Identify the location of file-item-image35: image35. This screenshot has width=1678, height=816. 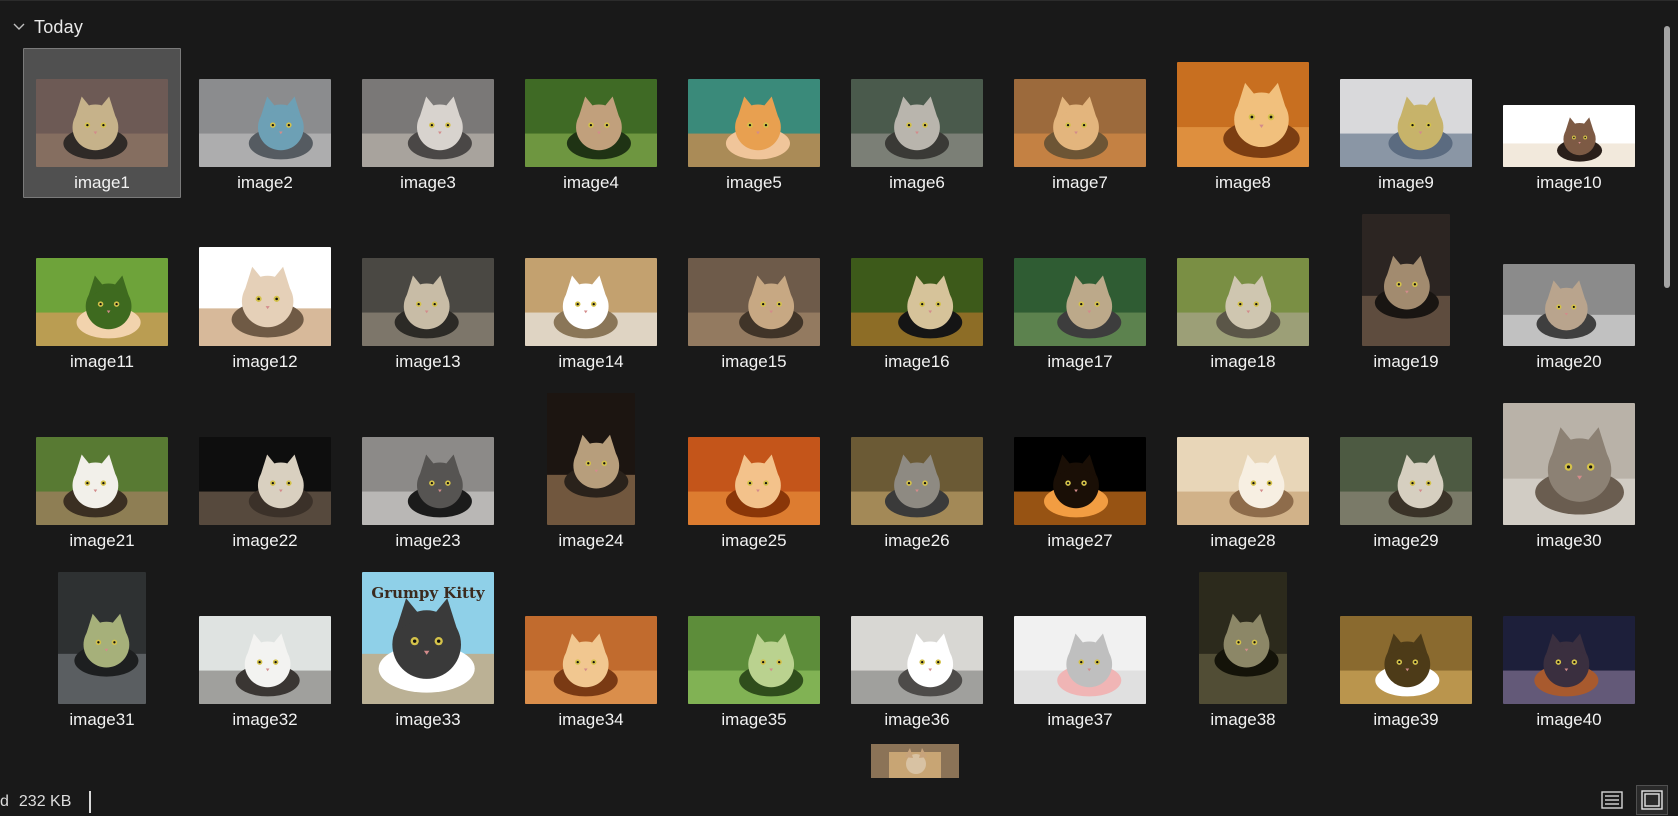
(754, 660).